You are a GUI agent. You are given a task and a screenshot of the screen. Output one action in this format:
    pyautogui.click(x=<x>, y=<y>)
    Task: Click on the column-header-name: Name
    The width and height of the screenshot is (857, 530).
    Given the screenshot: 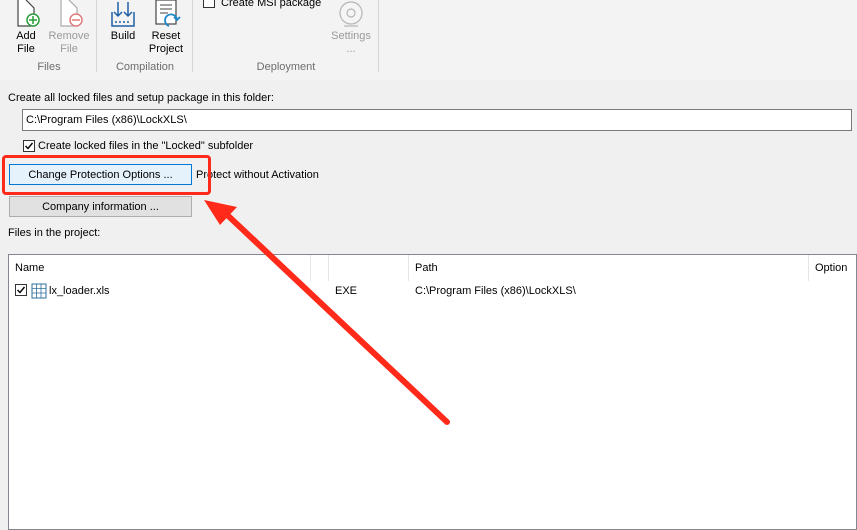 What is the action you would take?
    pyautogui.click(x=160, y=268)
    